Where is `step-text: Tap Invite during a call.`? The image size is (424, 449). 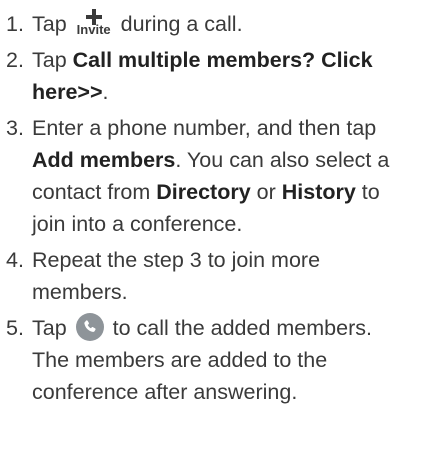 step-text: Tap Invite during a call. is located at coordinates (223, 24).